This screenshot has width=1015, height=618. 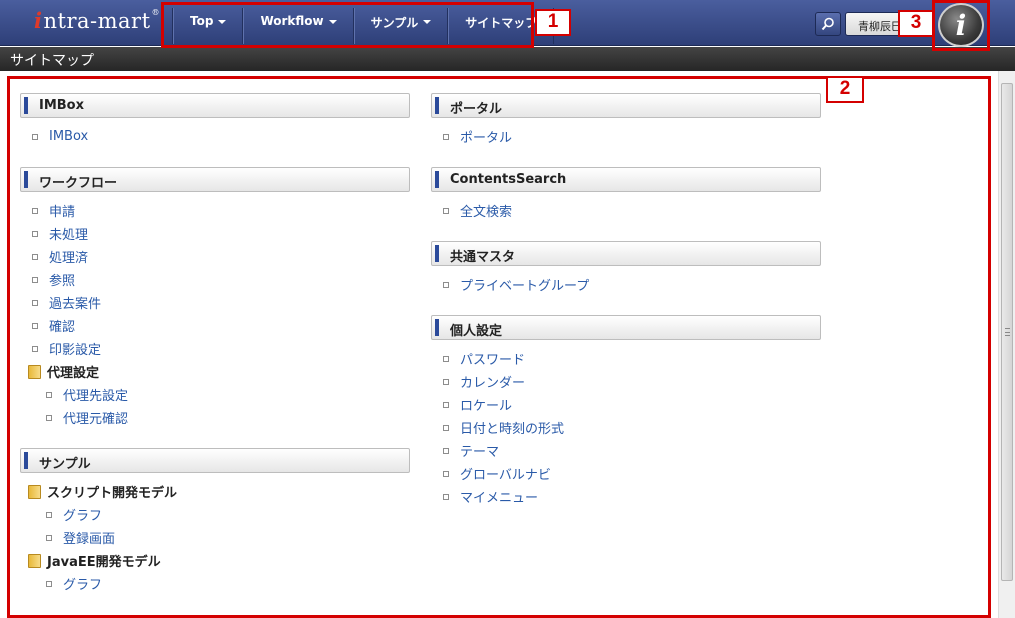 I want to click on im-app-menu-button: i, so click(x=961, y=25).